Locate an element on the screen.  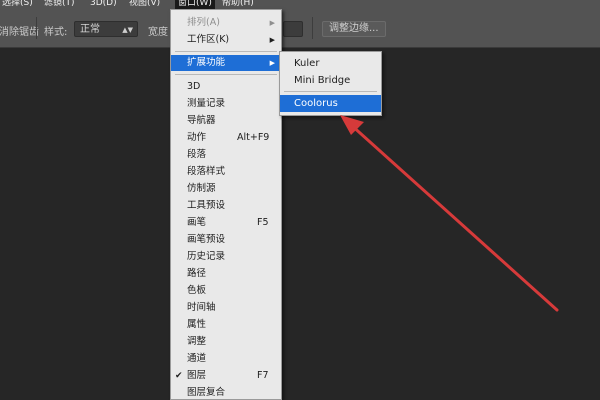
submenu-item-kuler: Kuler is located at coordinates (330, 63).